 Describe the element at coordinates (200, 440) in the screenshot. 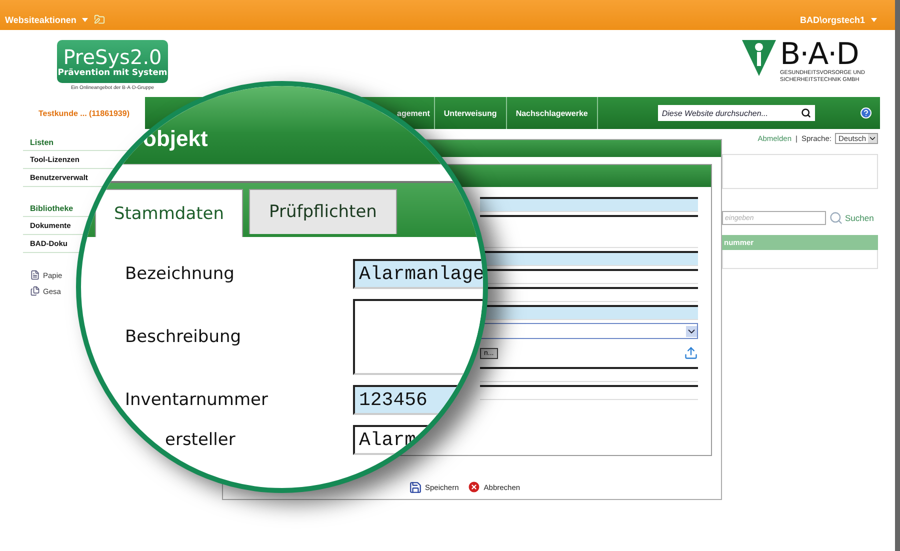

I see `field-label: ersteller` at that location.